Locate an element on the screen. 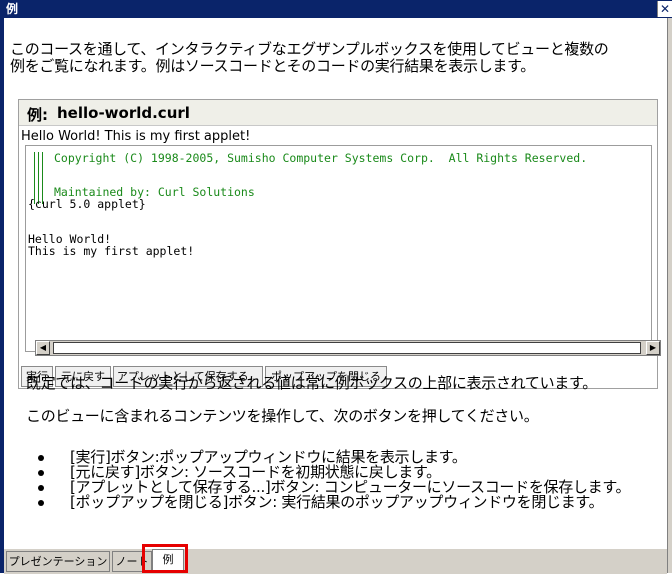  title-bar: 例 ✕ is located at coordinates (336, 9).